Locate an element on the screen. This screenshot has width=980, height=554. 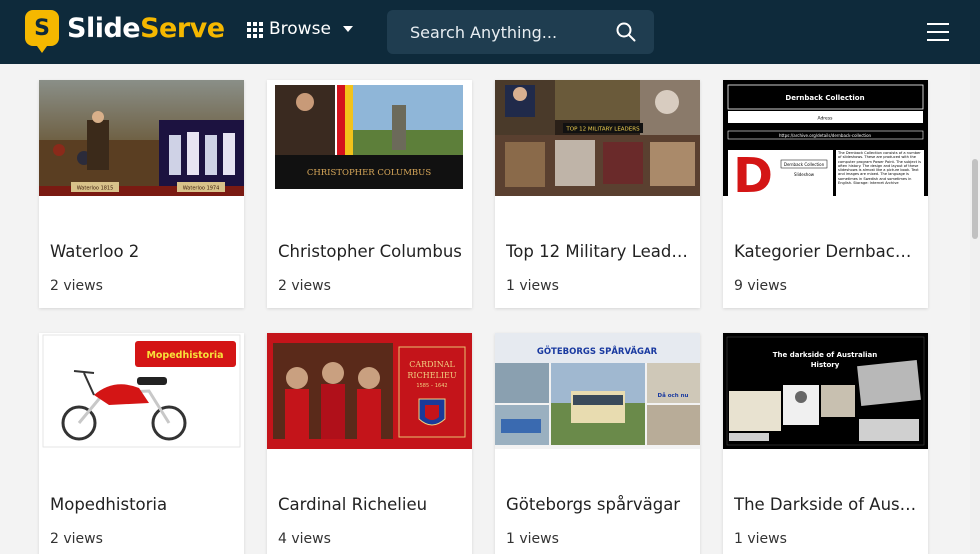
card-title: Cardinal Richelieu is located at coordinates (371, 504).